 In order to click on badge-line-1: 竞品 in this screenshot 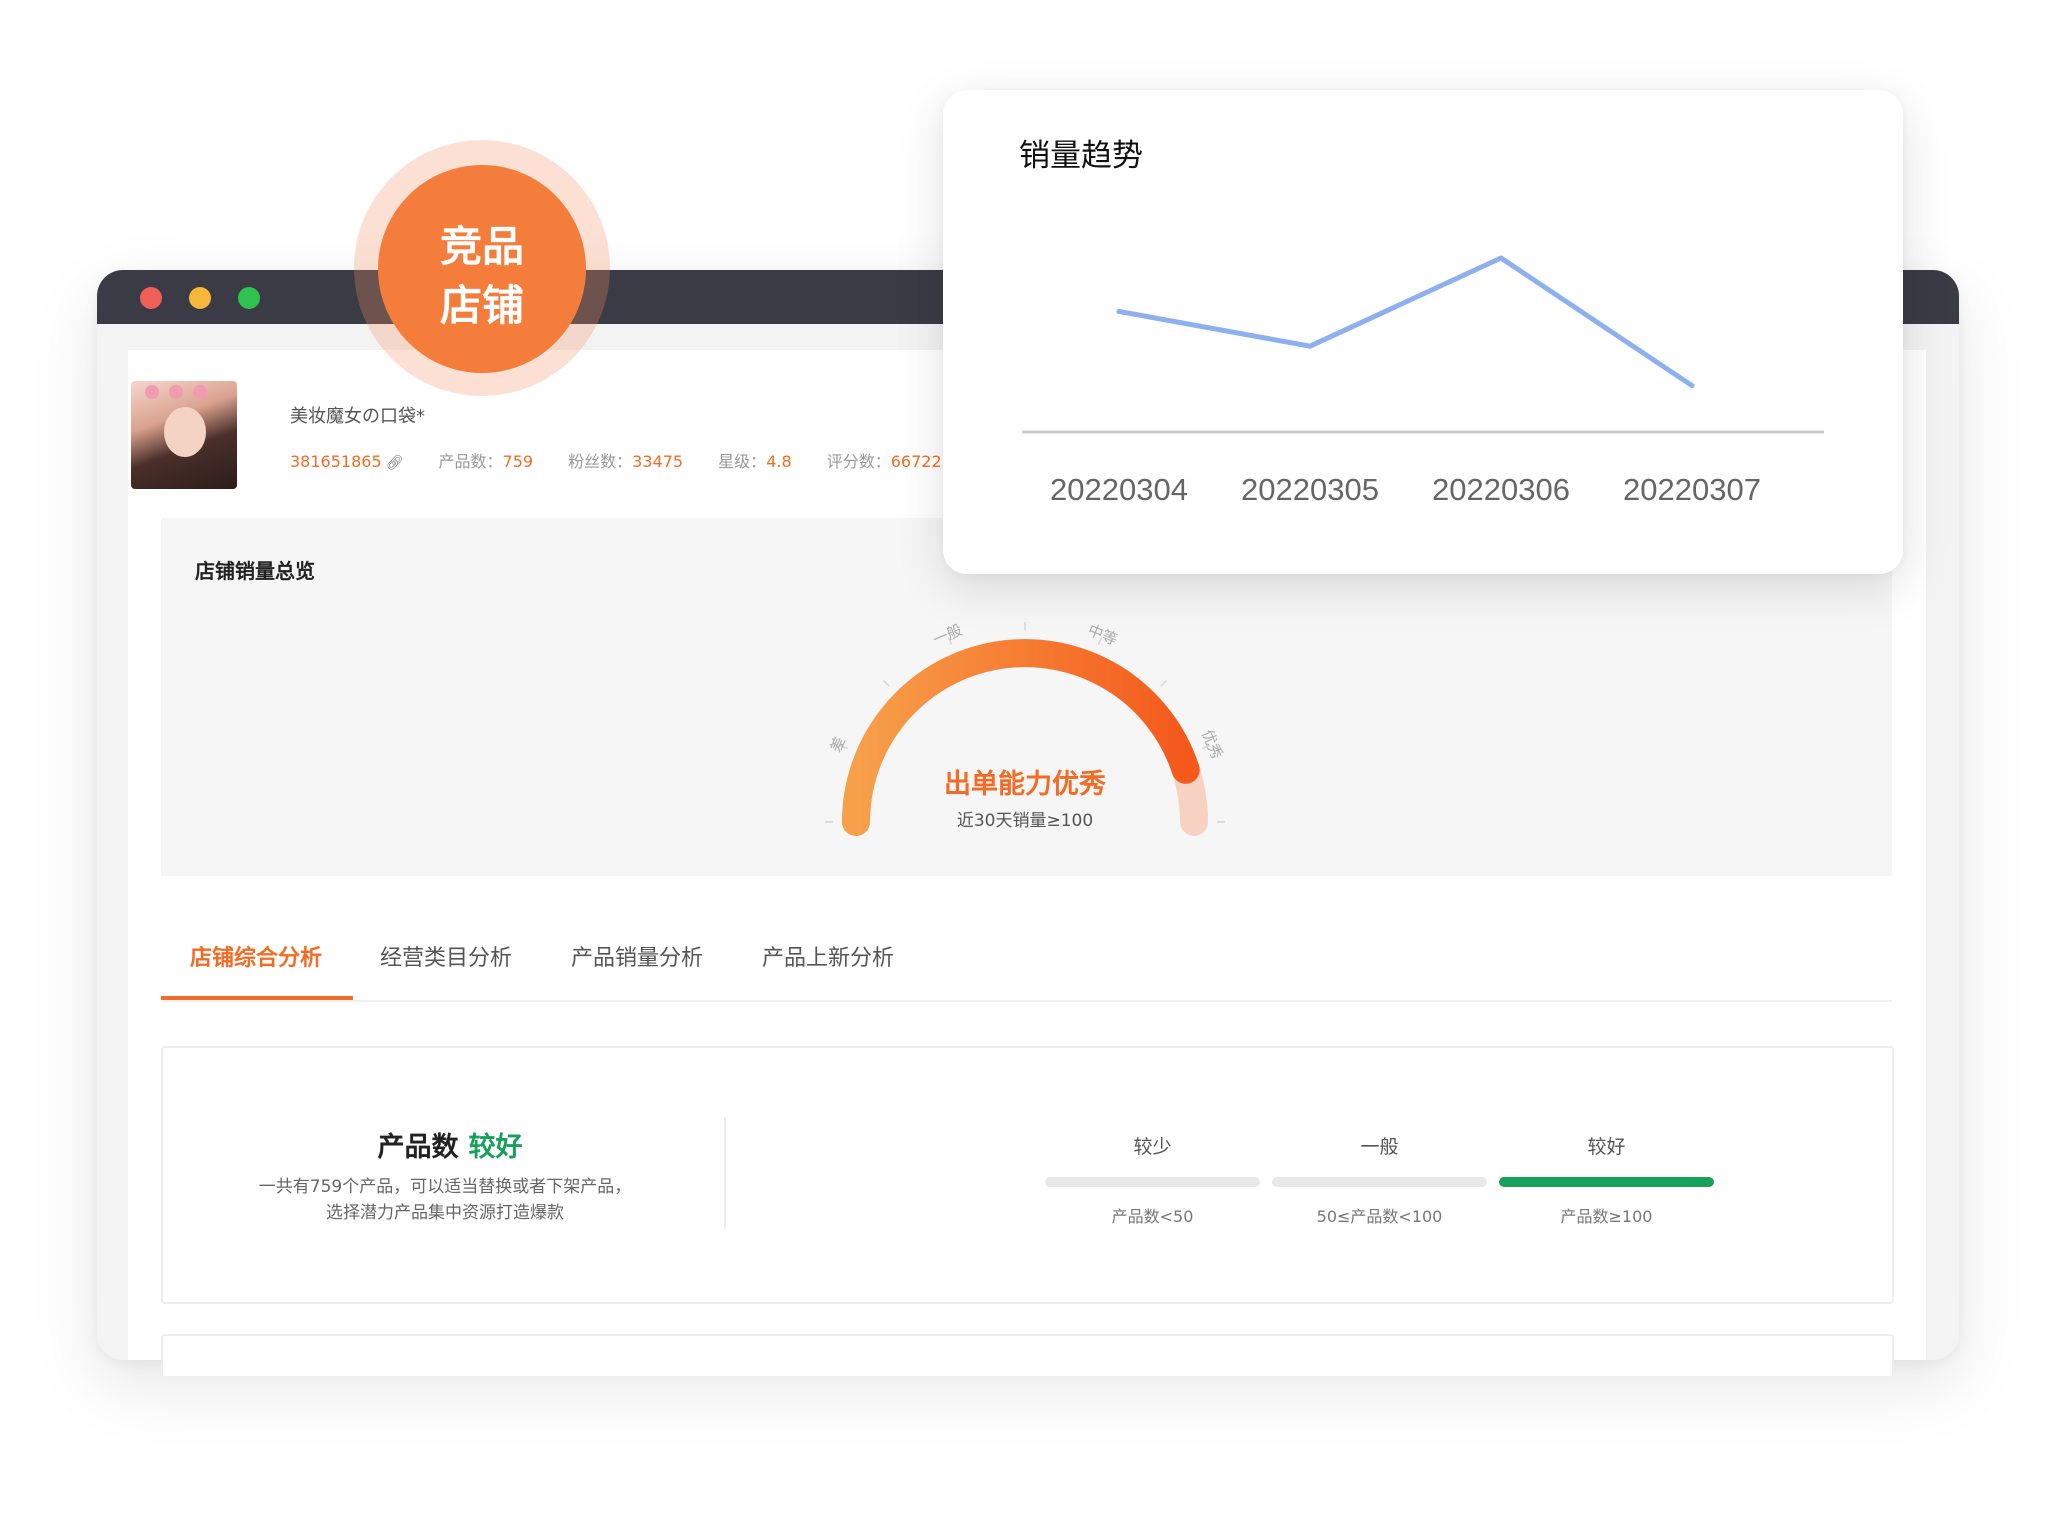, I will do `click(481, 246)`.